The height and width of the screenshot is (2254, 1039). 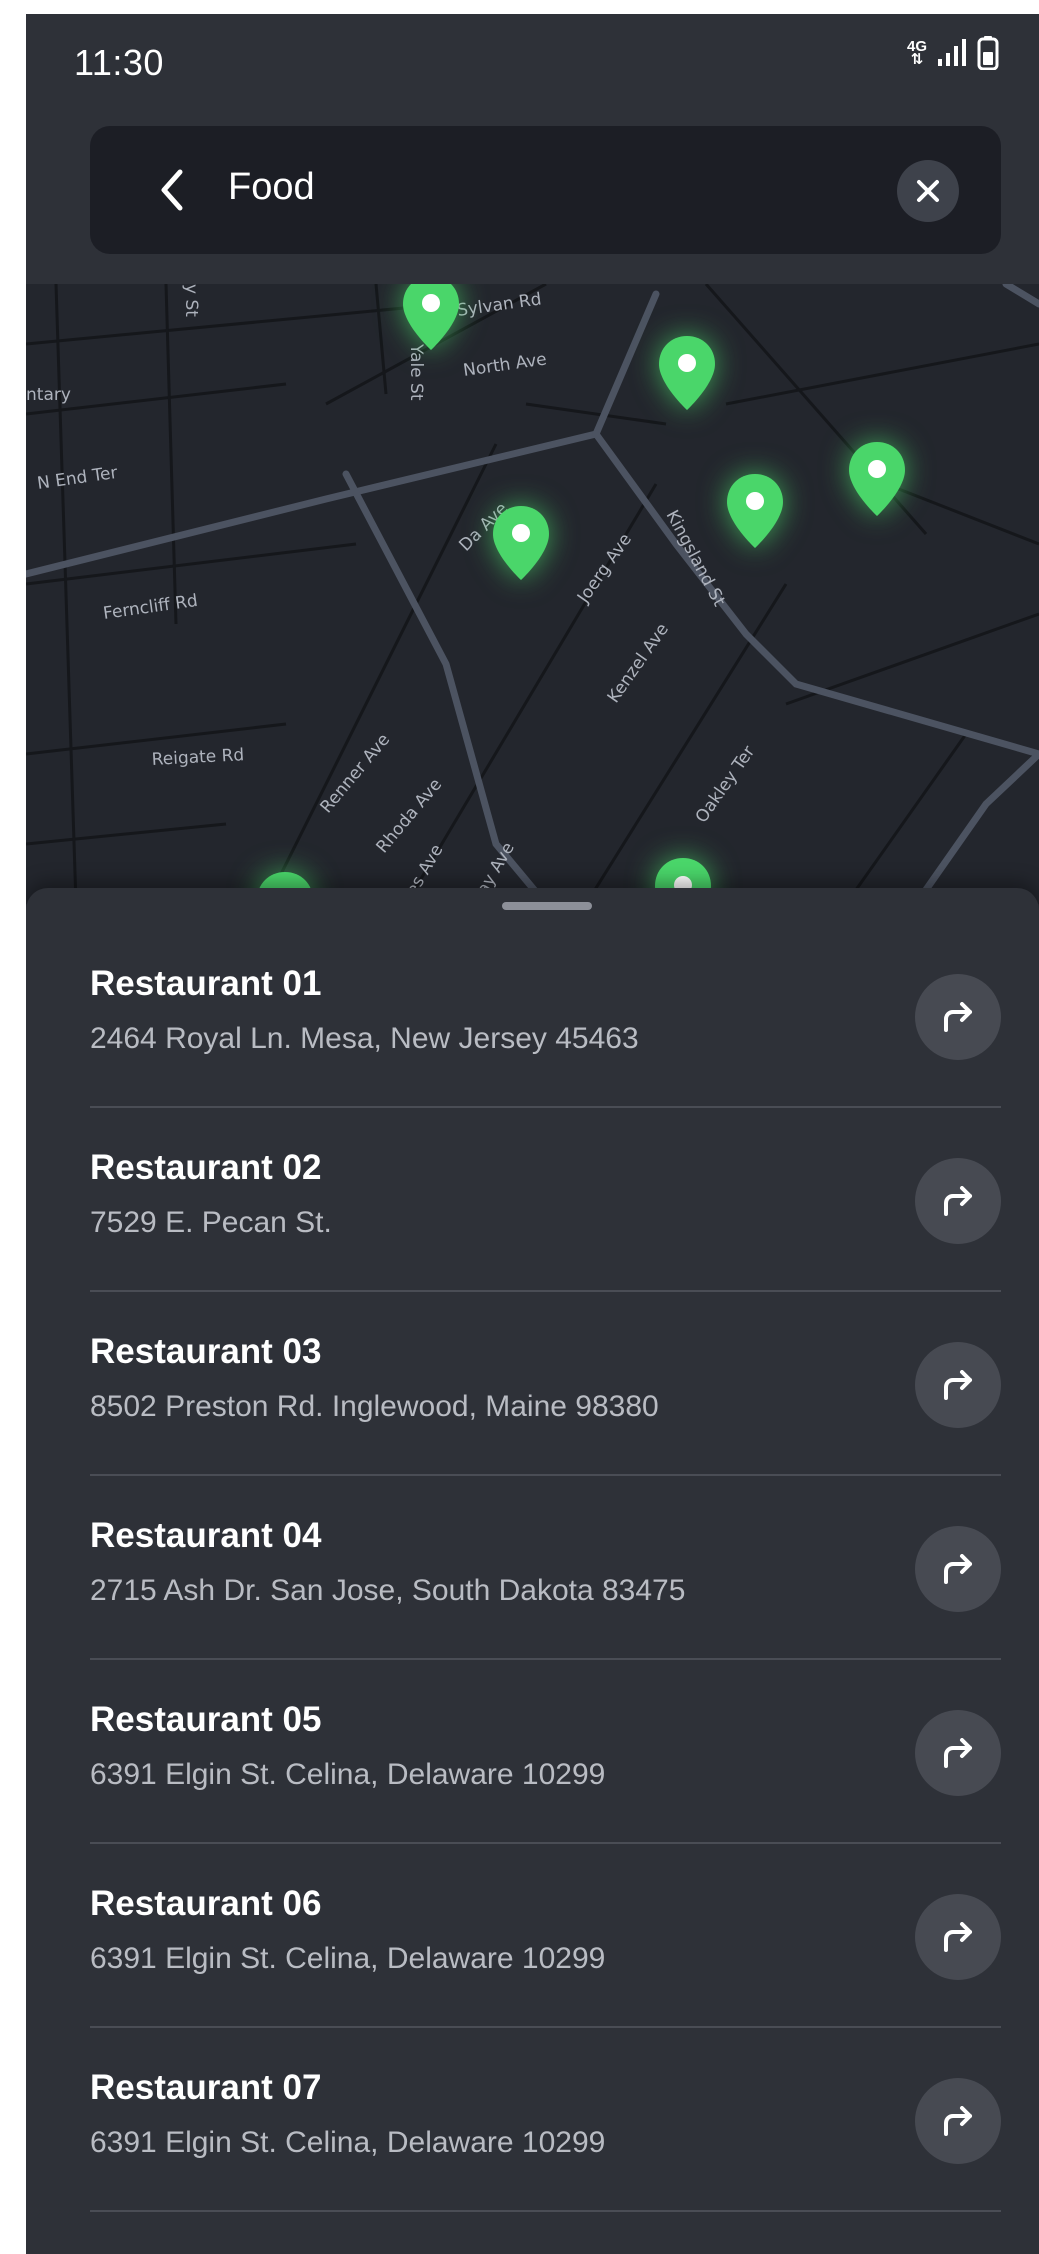 I want to click on restaurant-address: 7529 E. Pecan St., so click(x=211, y=1222).